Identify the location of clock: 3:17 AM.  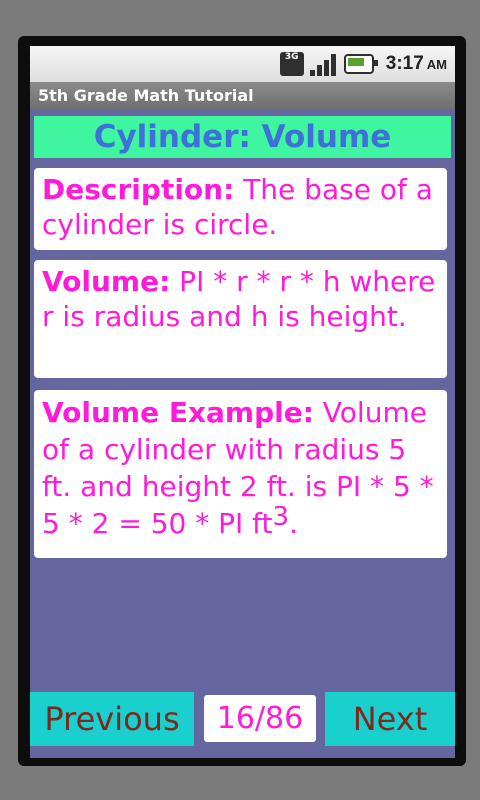
(416, 64).